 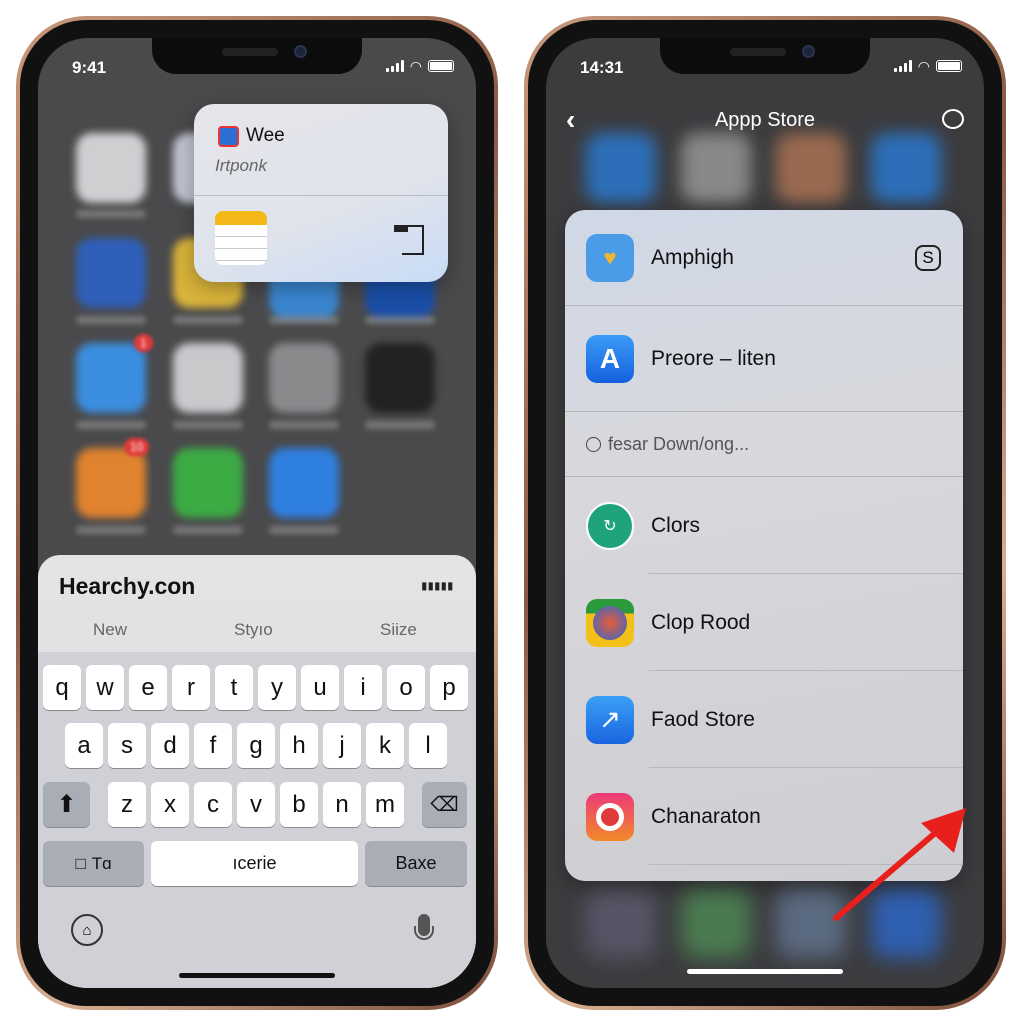 What do you see at coordinates (764, 258) in the screenshot?
I see `list-item: ♥ Amphigh S` at bounding box center [764, 258].